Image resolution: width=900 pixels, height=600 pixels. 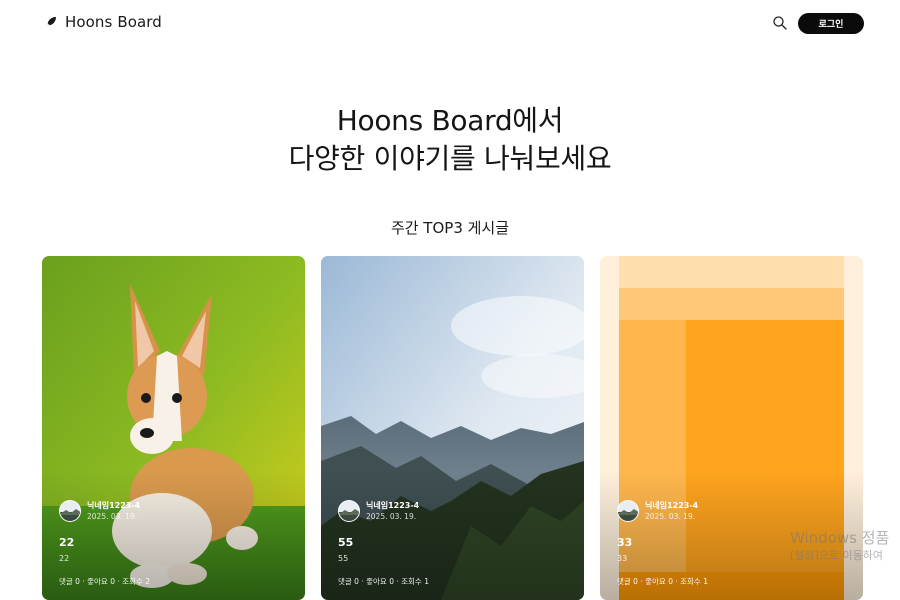 What do you see at coordinates (831, 23) in the screenshot?
I see `login-button: 로그인` at bounding box center [831, 23].